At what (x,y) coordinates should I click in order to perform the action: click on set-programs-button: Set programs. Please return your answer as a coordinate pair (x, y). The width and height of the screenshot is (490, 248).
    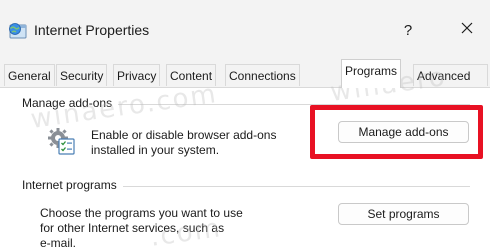
    Looking at the image, I should click on (403, 214).